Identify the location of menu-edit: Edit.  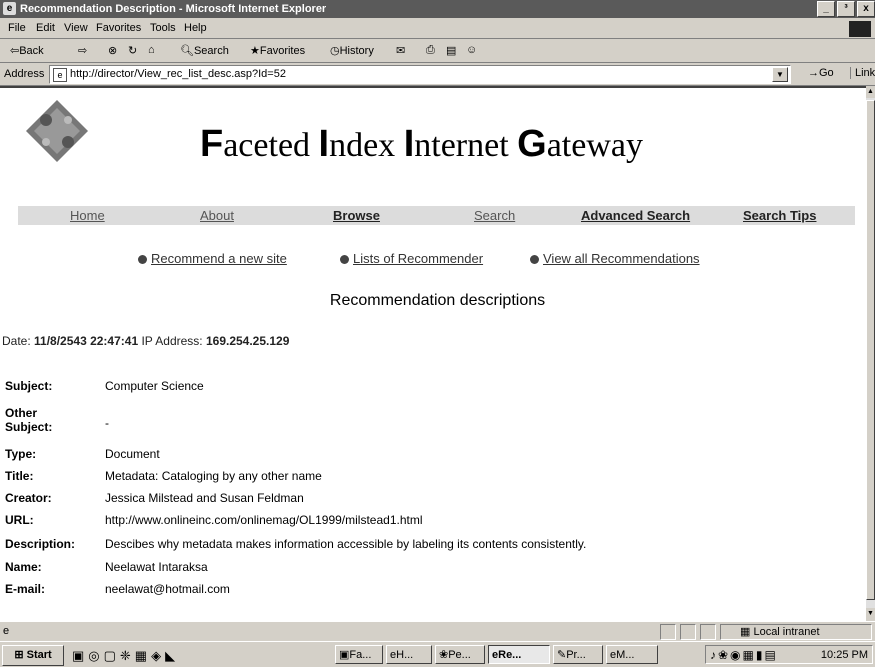
(45, 28).